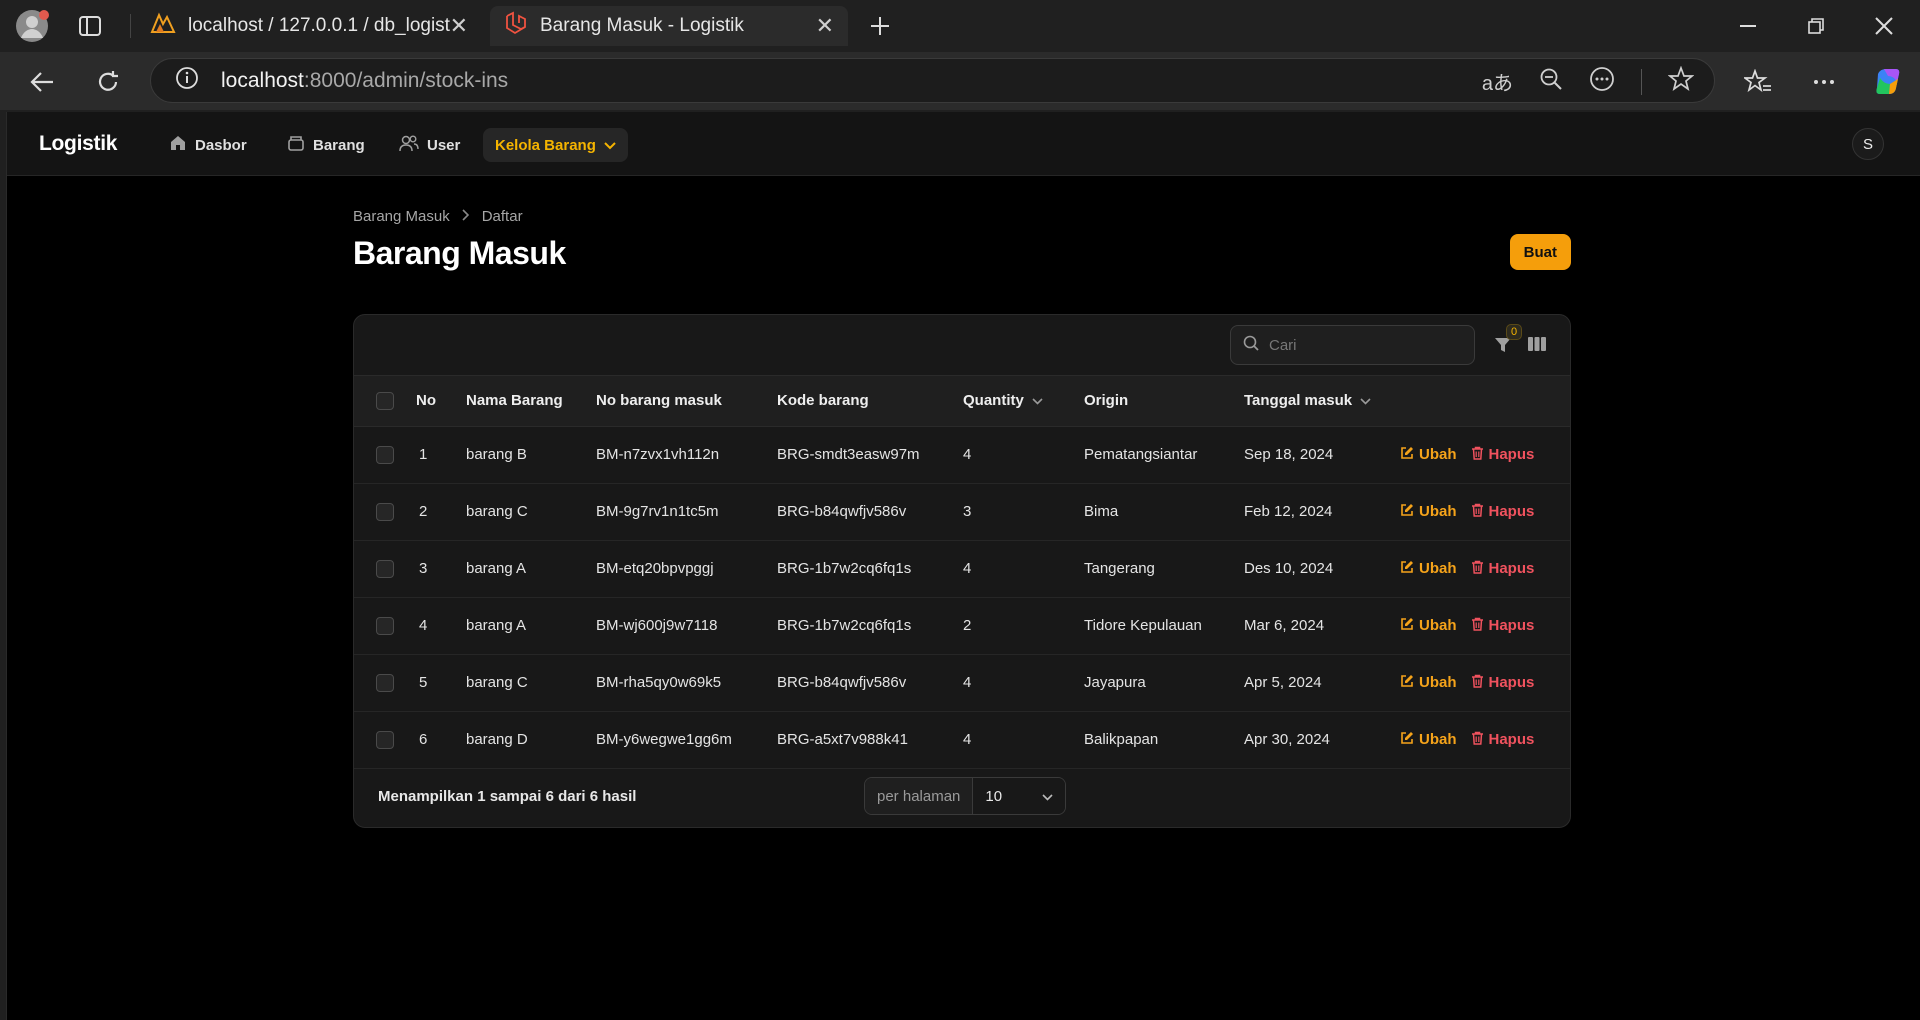 The width and height of the screenshot is (1920, 1020). What do you see at coordinates (1537, 346) in the screenshot?
I see `toggle-columns-button` at bounding box center [1537, 346].